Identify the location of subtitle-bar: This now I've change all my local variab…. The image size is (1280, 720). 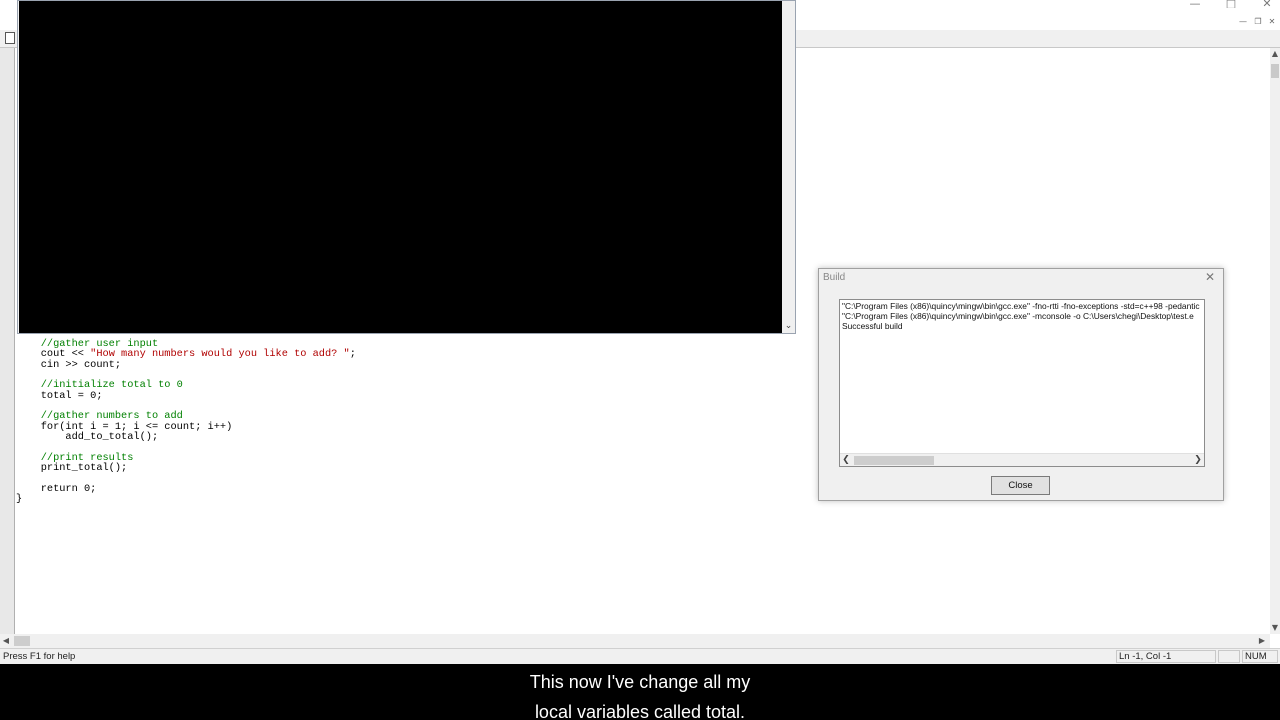
(640, 692).